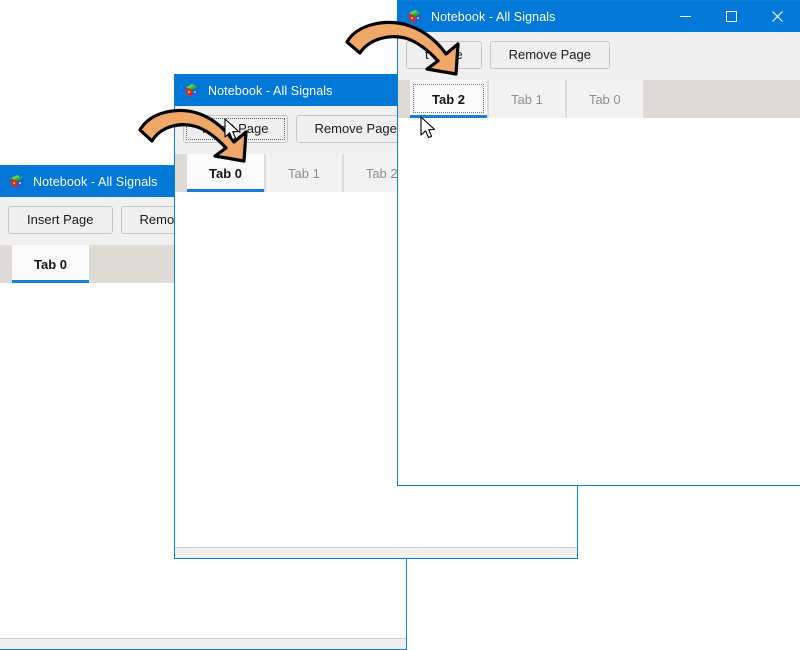  I want to click on insert-page-button-front: t Page, so click(444, 55).